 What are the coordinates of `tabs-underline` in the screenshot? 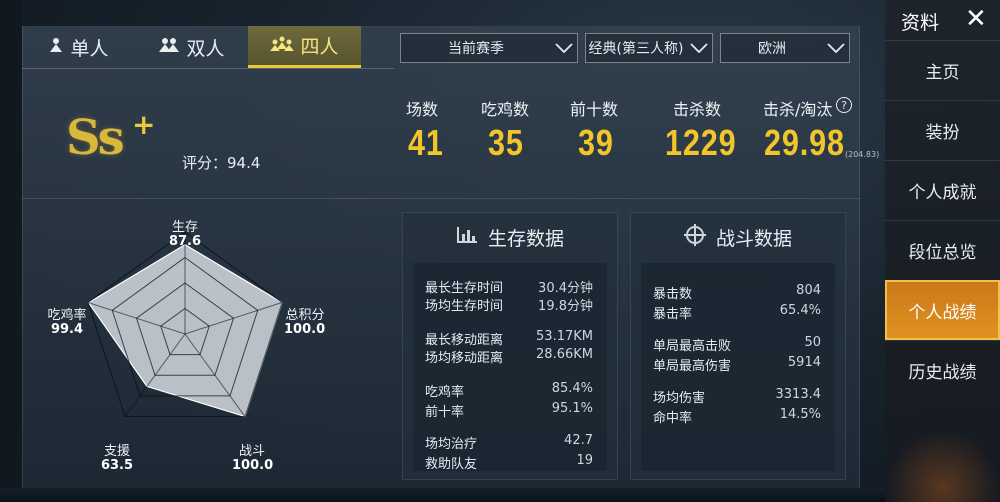 It's located at (208, 68).